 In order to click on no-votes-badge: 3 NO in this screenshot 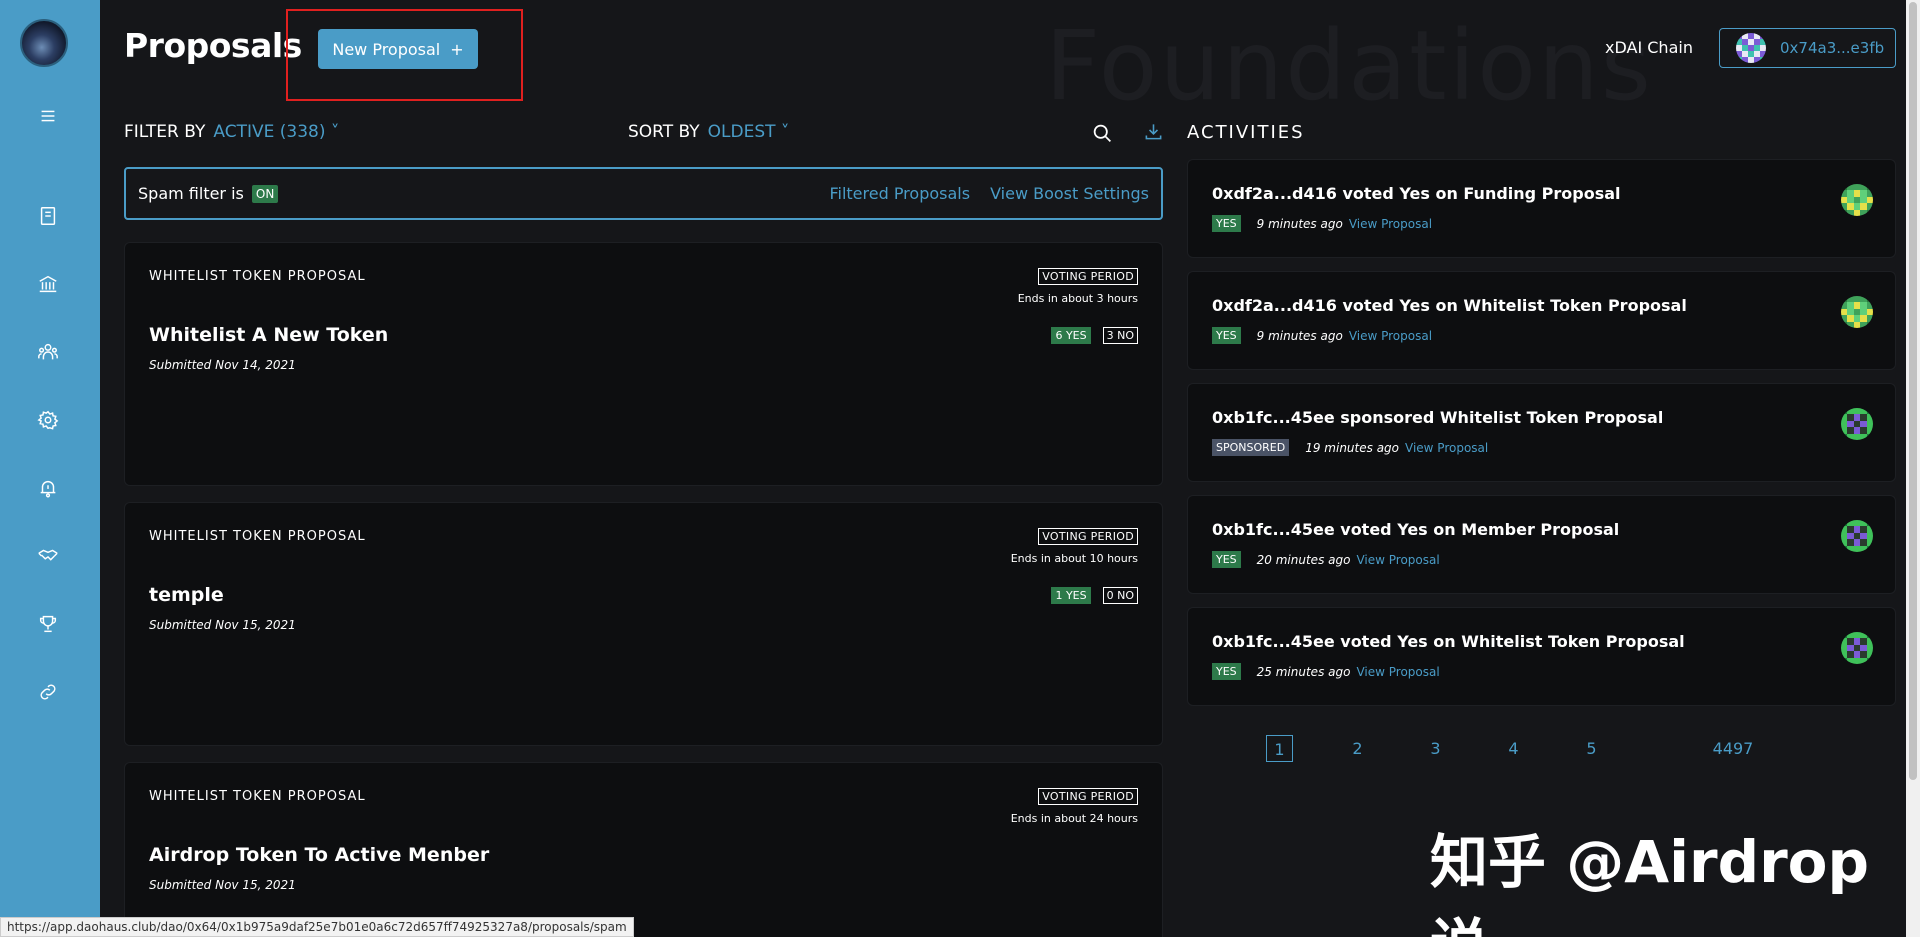, I will do `click(1120, 335)`.